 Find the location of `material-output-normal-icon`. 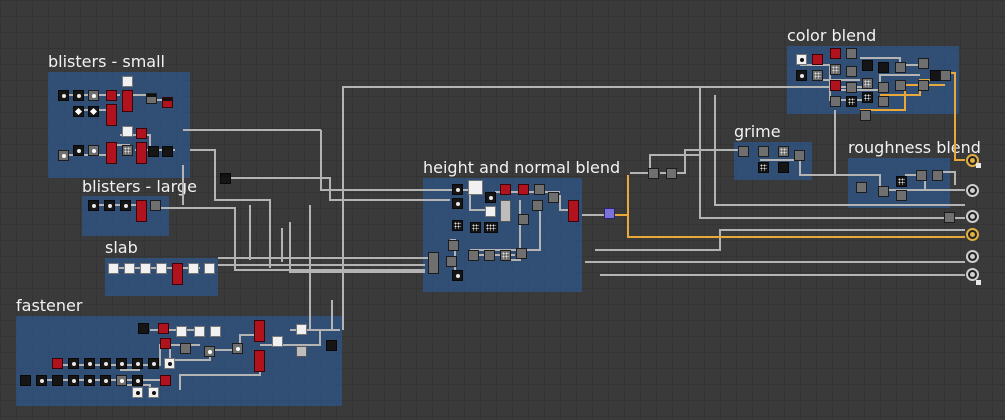

material-output-normal-icon is located at coordinates (972, 234).